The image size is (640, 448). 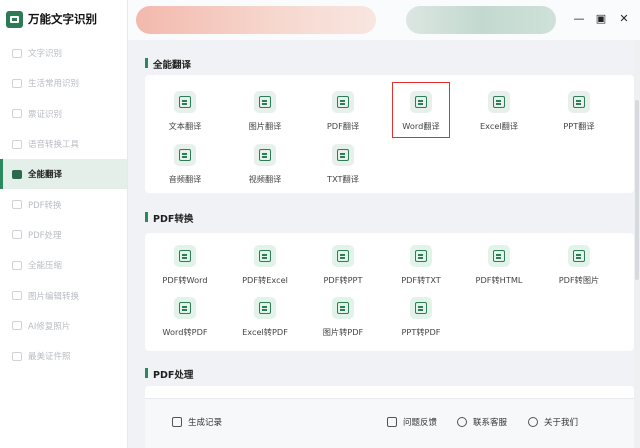 I want to click on life-ocr-icon, so click(x=17, y=83).